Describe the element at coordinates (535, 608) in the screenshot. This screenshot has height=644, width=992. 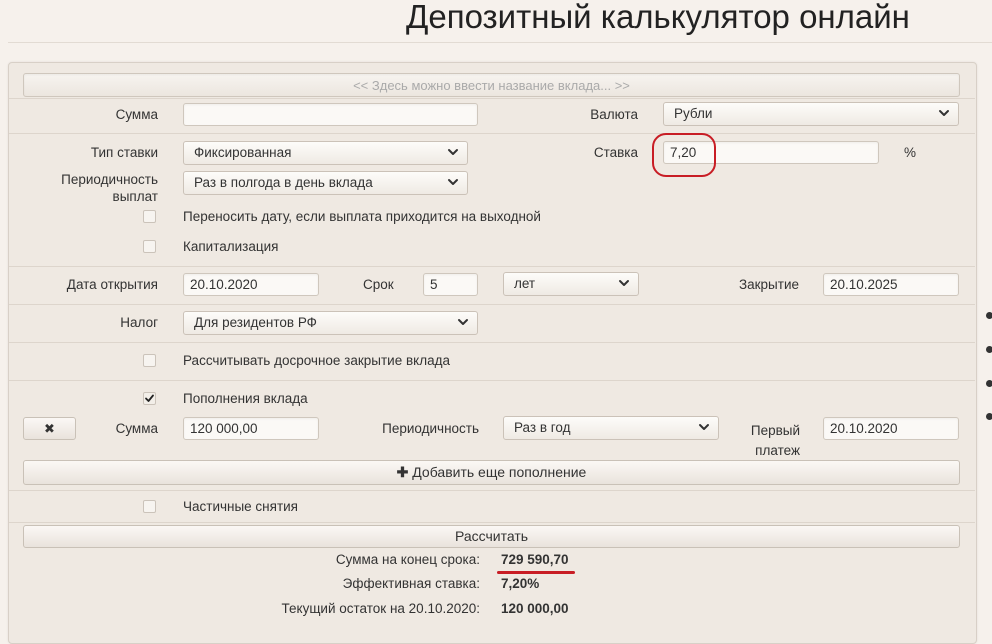
I see `balance-value: 120 000,00` at that location.